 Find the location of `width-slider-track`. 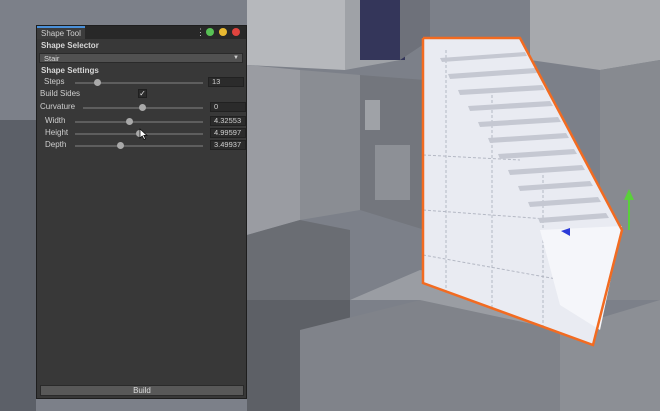

width-slider-track is located at coordinates (139, 122).